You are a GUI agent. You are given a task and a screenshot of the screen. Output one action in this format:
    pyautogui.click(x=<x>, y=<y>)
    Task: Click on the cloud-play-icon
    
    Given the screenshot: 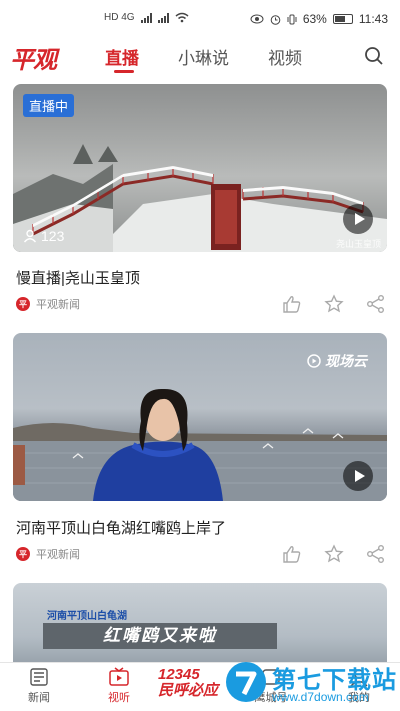 What is the action you would take?
    pyautogui.click(x=314, y=361)
    